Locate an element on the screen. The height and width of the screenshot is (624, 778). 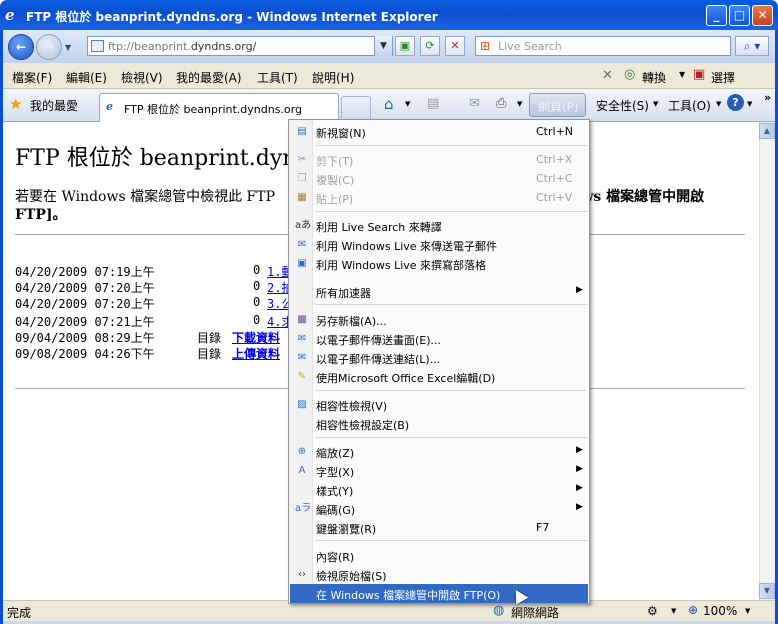
translate-button: 轉換 is located at coordinates (654, 77).